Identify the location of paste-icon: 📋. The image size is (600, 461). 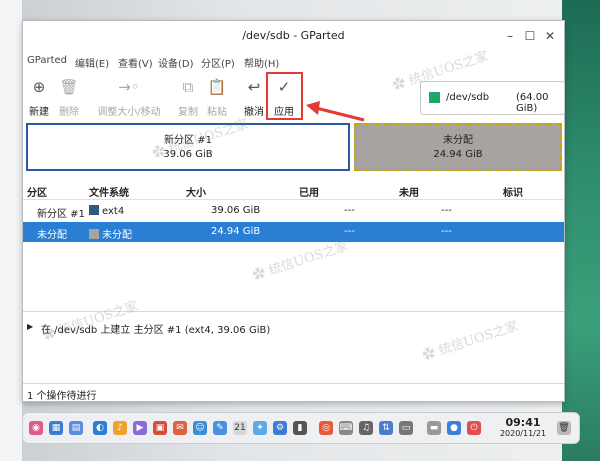
(217, 87).